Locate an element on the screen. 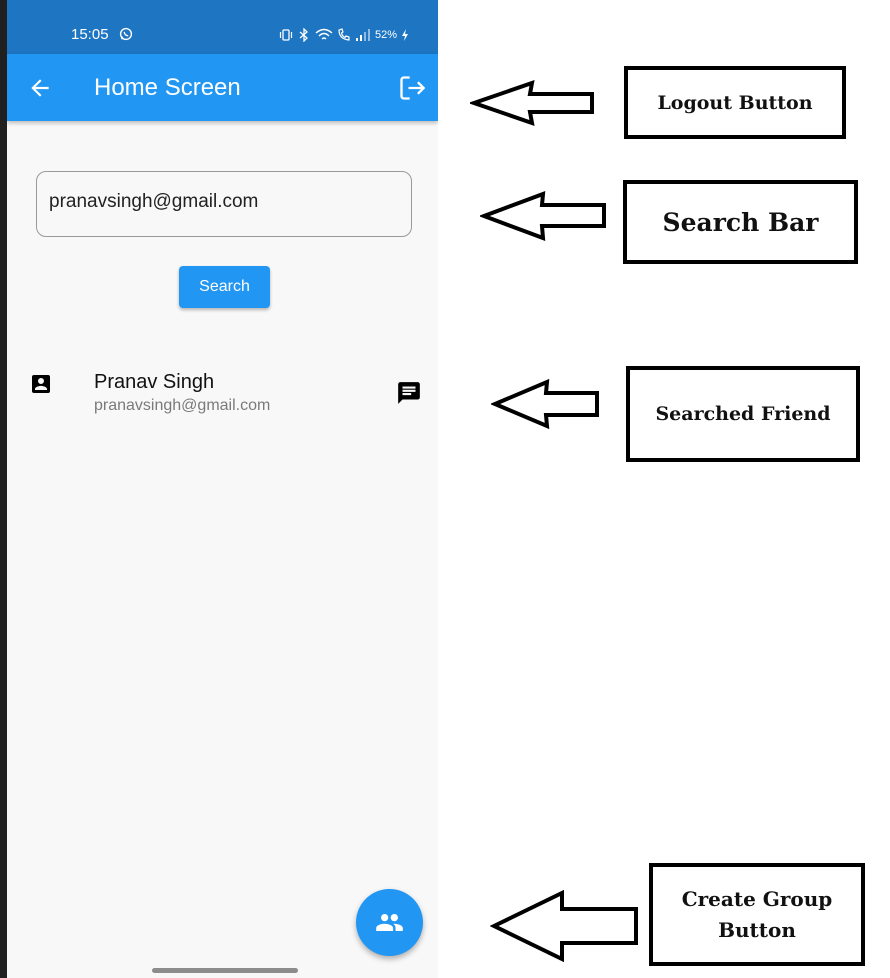 This screenshot has width=890, height=978. status-icons: 52% is located at coordinates (344, 35).